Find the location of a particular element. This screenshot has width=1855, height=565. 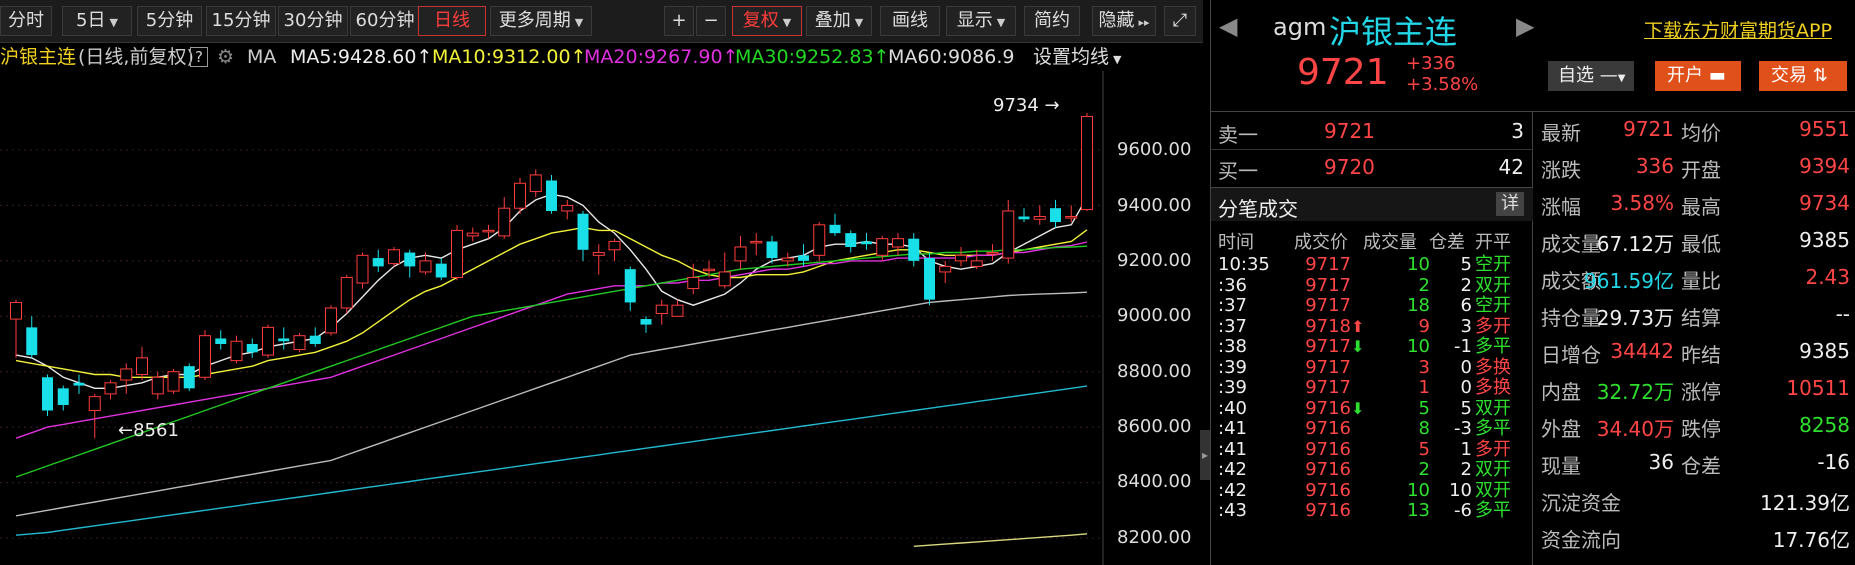

high-value: 9734 is located at coordinates (1016, 105).